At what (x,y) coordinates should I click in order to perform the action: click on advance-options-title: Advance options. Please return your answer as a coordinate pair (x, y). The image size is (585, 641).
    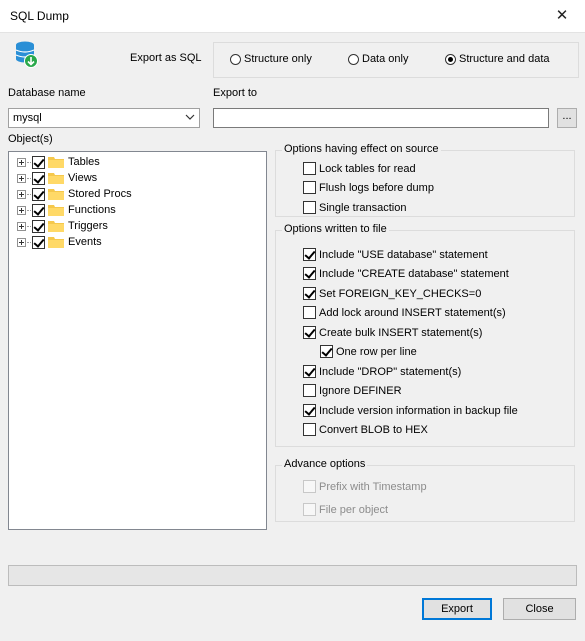
    Looking at the image, I should click on (325, 464).